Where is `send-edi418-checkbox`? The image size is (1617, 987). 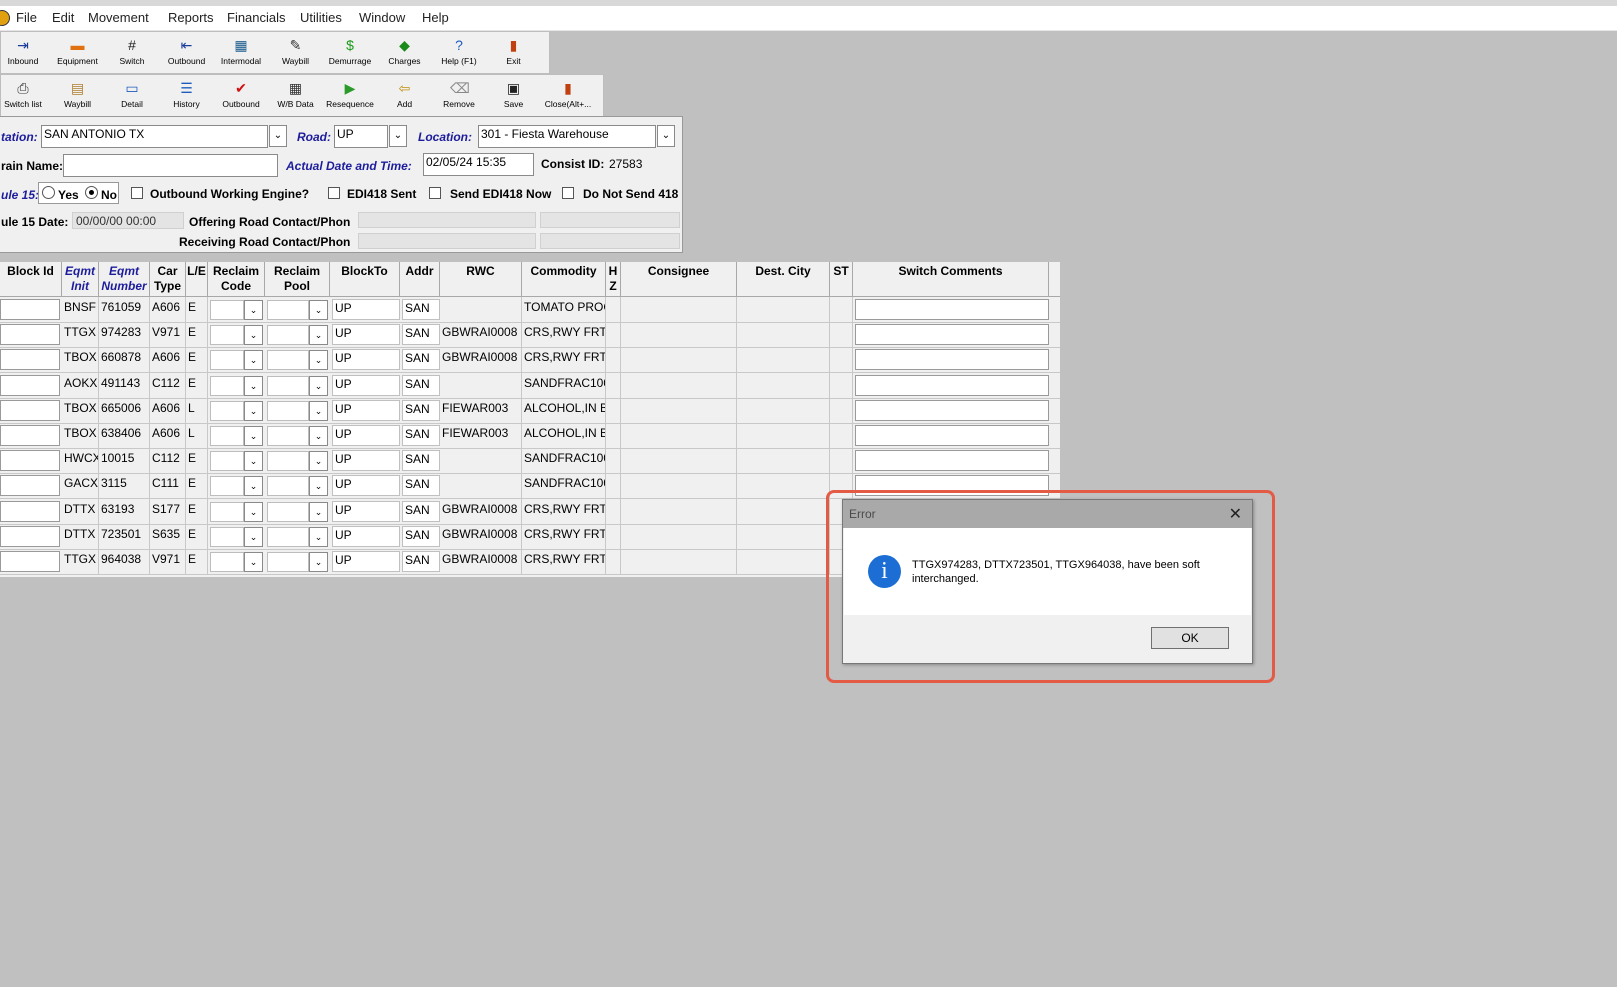
send-edi418-checkbox is located at coordinates (435, 193).